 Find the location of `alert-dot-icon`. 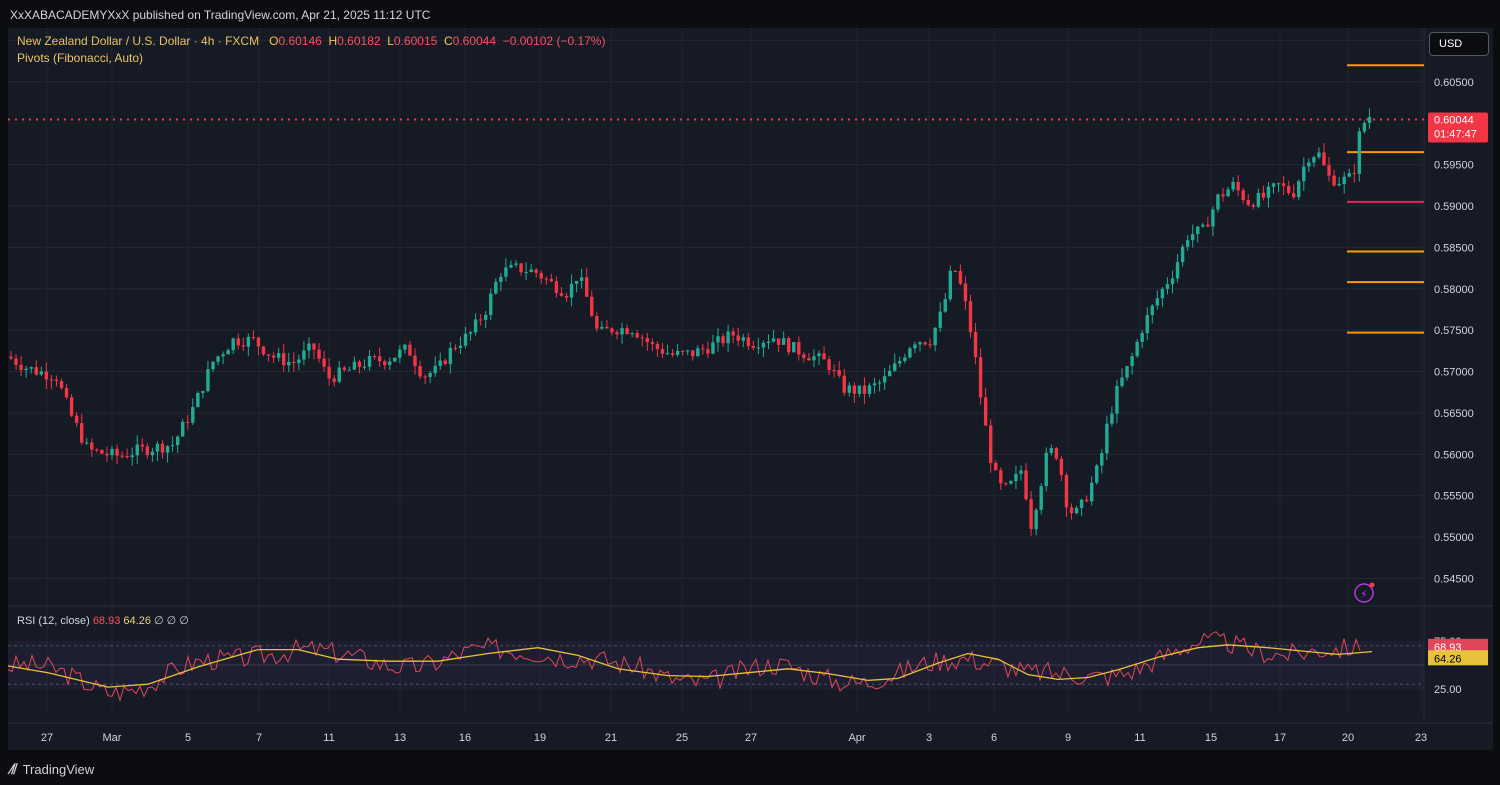

alert-dot-icon is located at coordinates (1372, 585).